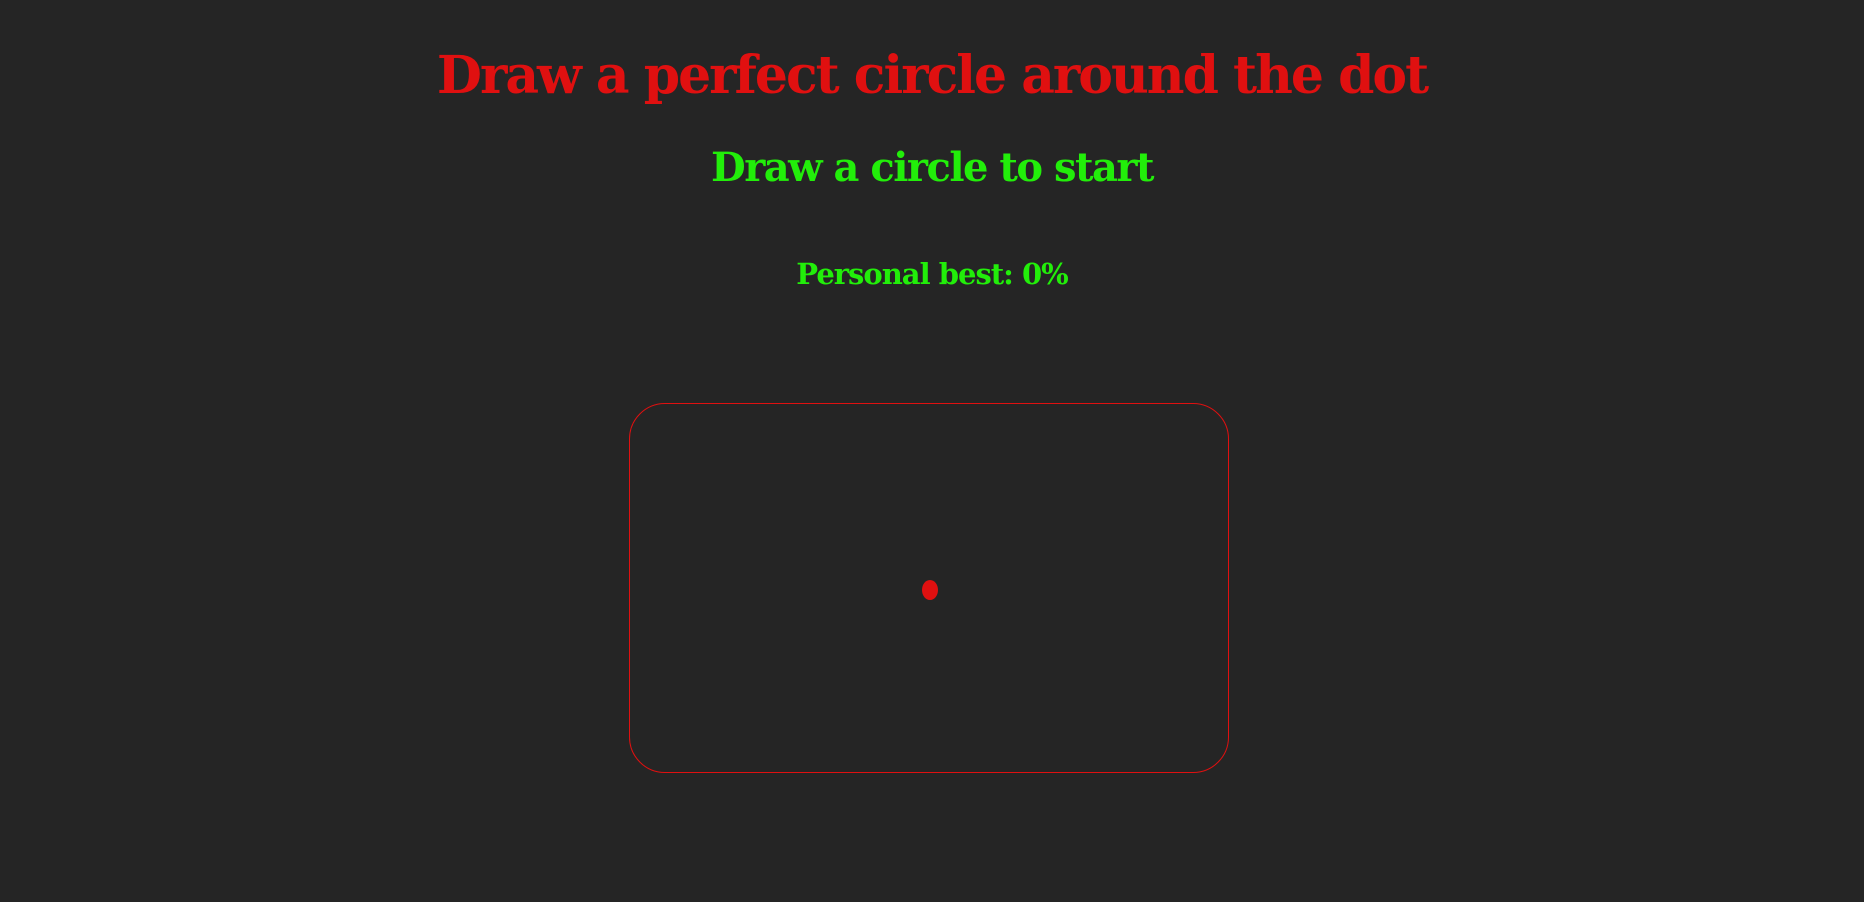  I want to click on personal-best: Personal best: 0%, so click(932, 274).